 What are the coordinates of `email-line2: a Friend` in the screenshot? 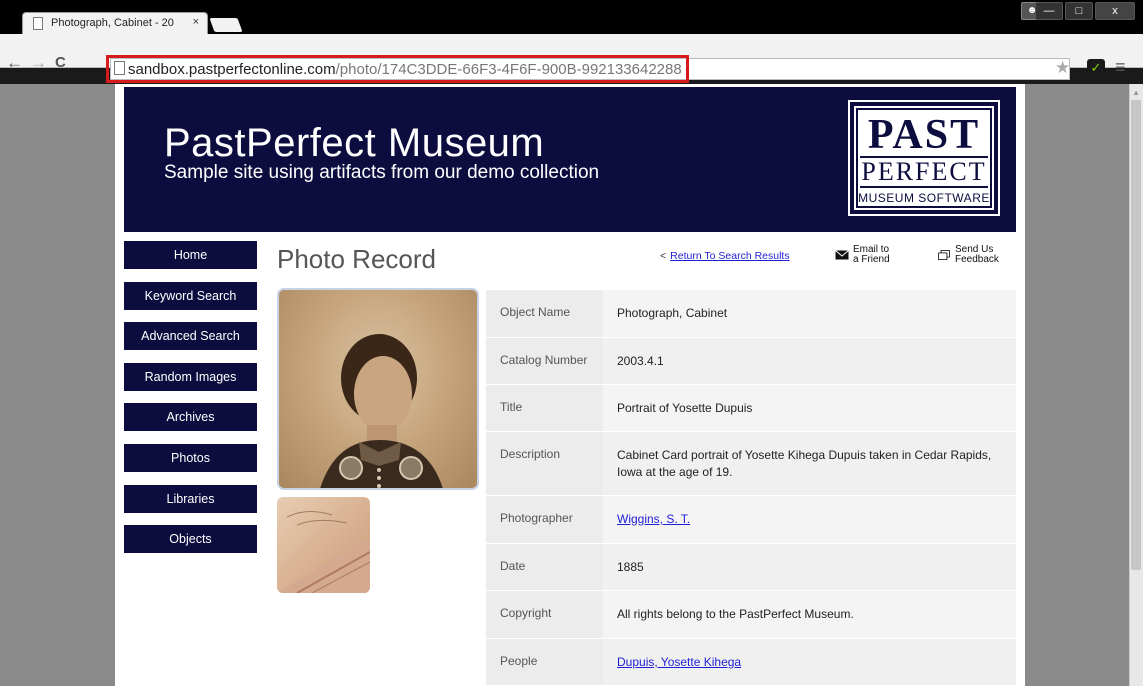 It's located at (871, 259).